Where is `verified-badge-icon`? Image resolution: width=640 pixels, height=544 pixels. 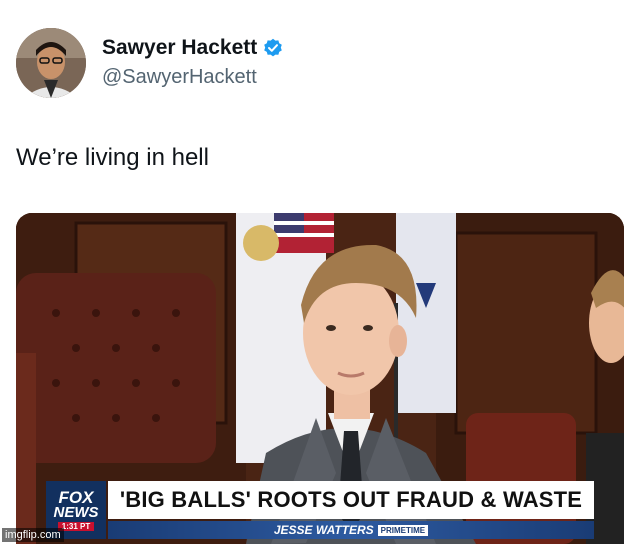
verified-badge-icon is located at coordinates (273, 48).